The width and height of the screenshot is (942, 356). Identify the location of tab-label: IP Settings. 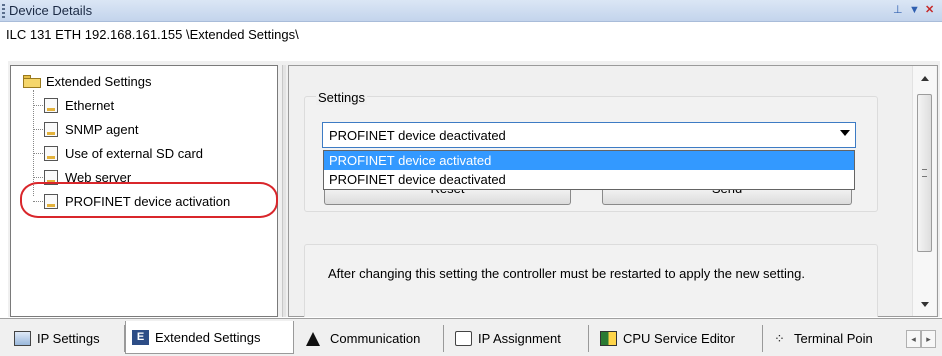
(68, 338).